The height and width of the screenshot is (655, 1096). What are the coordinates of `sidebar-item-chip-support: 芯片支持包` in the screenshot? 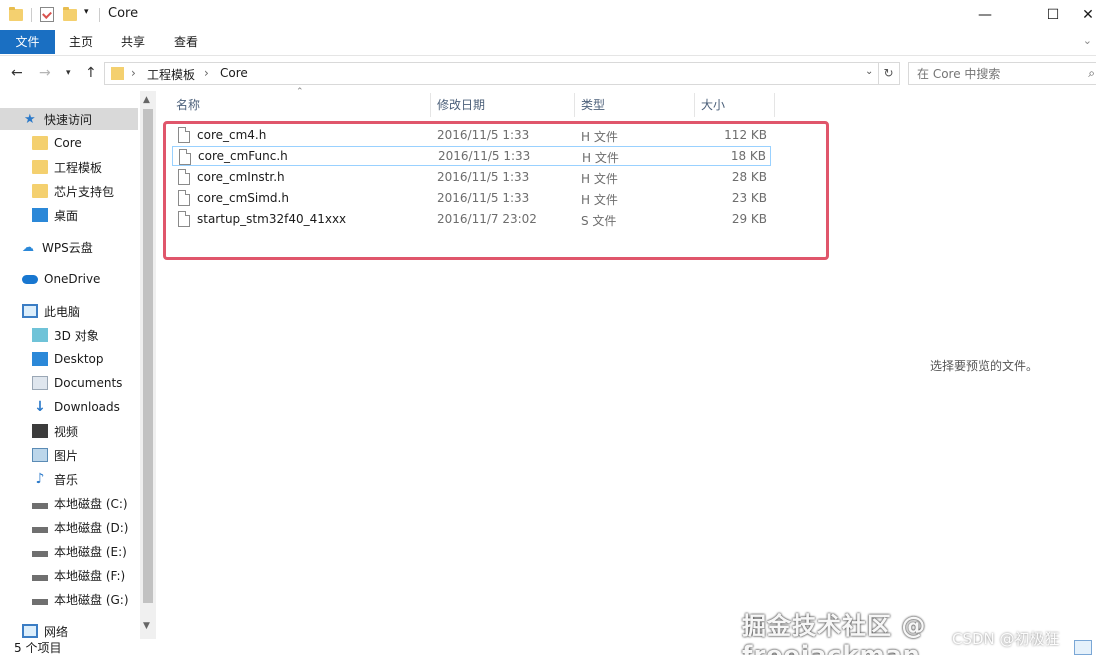 It's located at (70, 191).